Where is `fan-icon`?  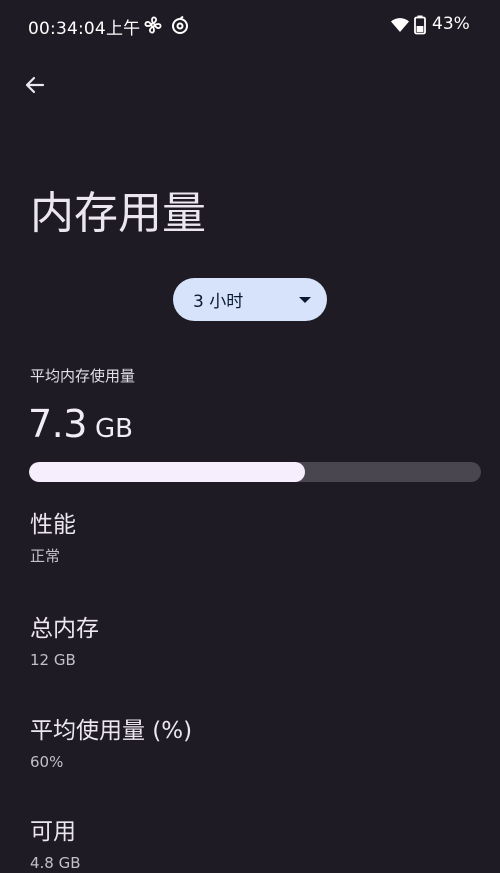 fan-icon is located at coordinates (153, 25).